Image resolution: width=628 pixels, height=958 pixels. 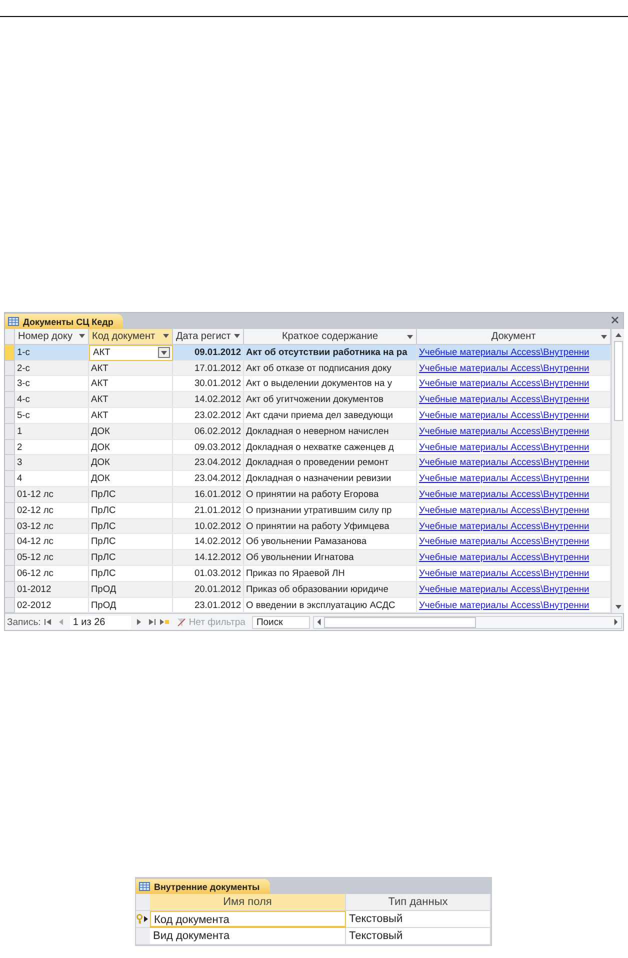 I want to click on table-cell: 23.04.2012, so click(x=208, y=463).